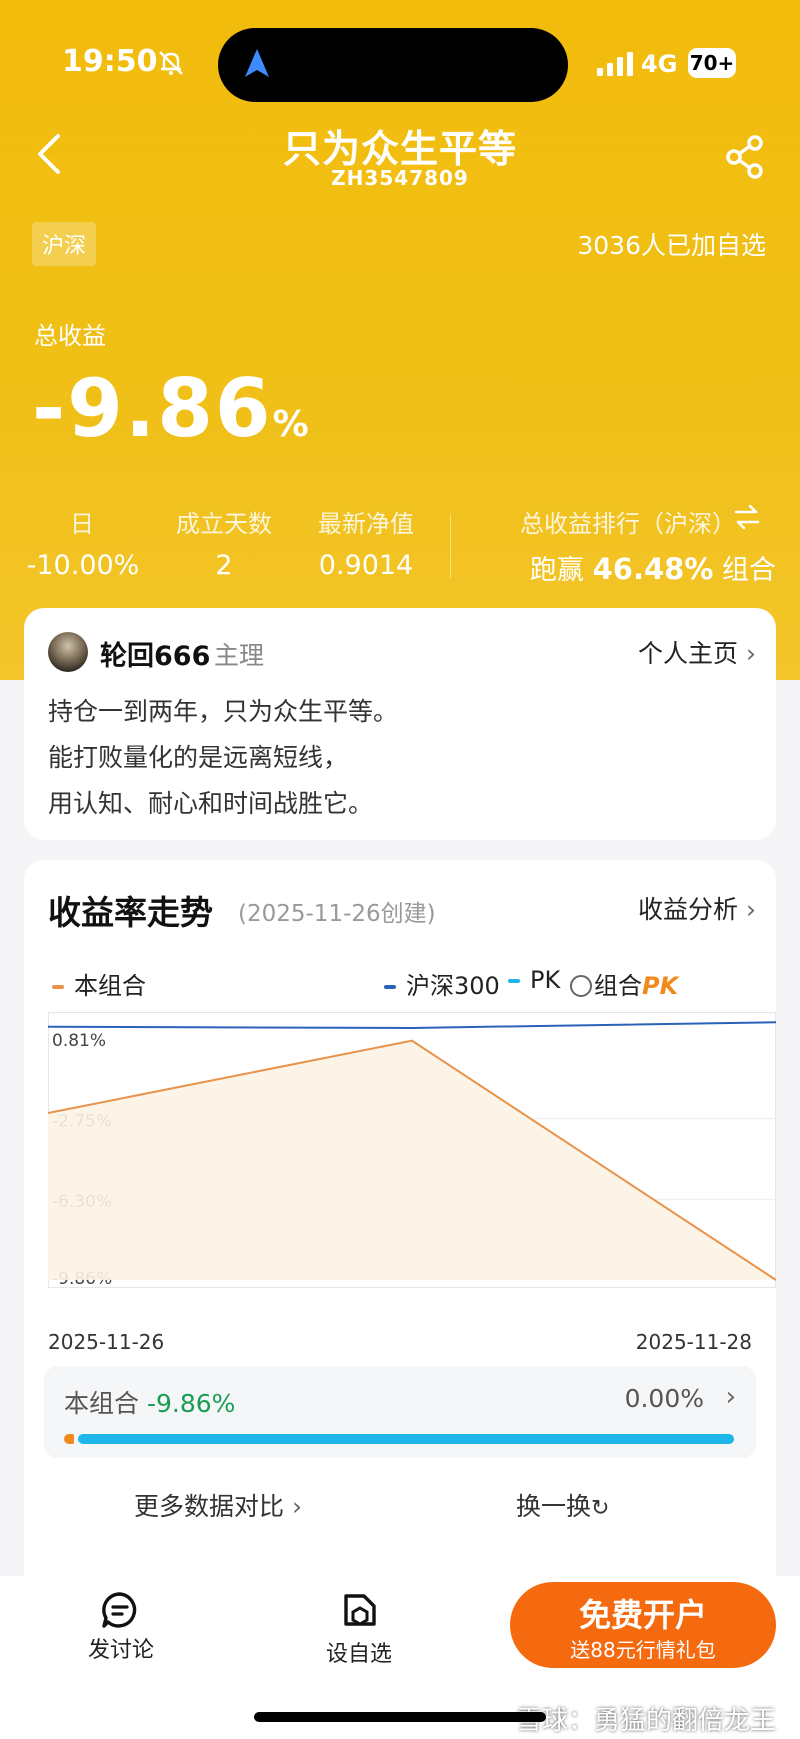  What do you see at coordinates (120, 1610) in the screenshot?
I see `discuss-icon` at bounding box center [120, 1610].